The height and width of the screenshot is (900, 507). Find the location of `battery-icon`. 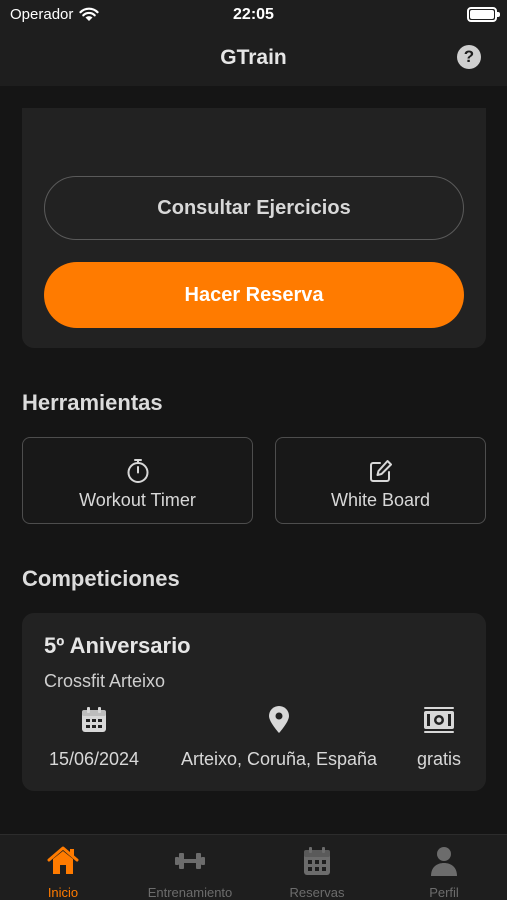

battery-icon is located at coordinates (483, 14).